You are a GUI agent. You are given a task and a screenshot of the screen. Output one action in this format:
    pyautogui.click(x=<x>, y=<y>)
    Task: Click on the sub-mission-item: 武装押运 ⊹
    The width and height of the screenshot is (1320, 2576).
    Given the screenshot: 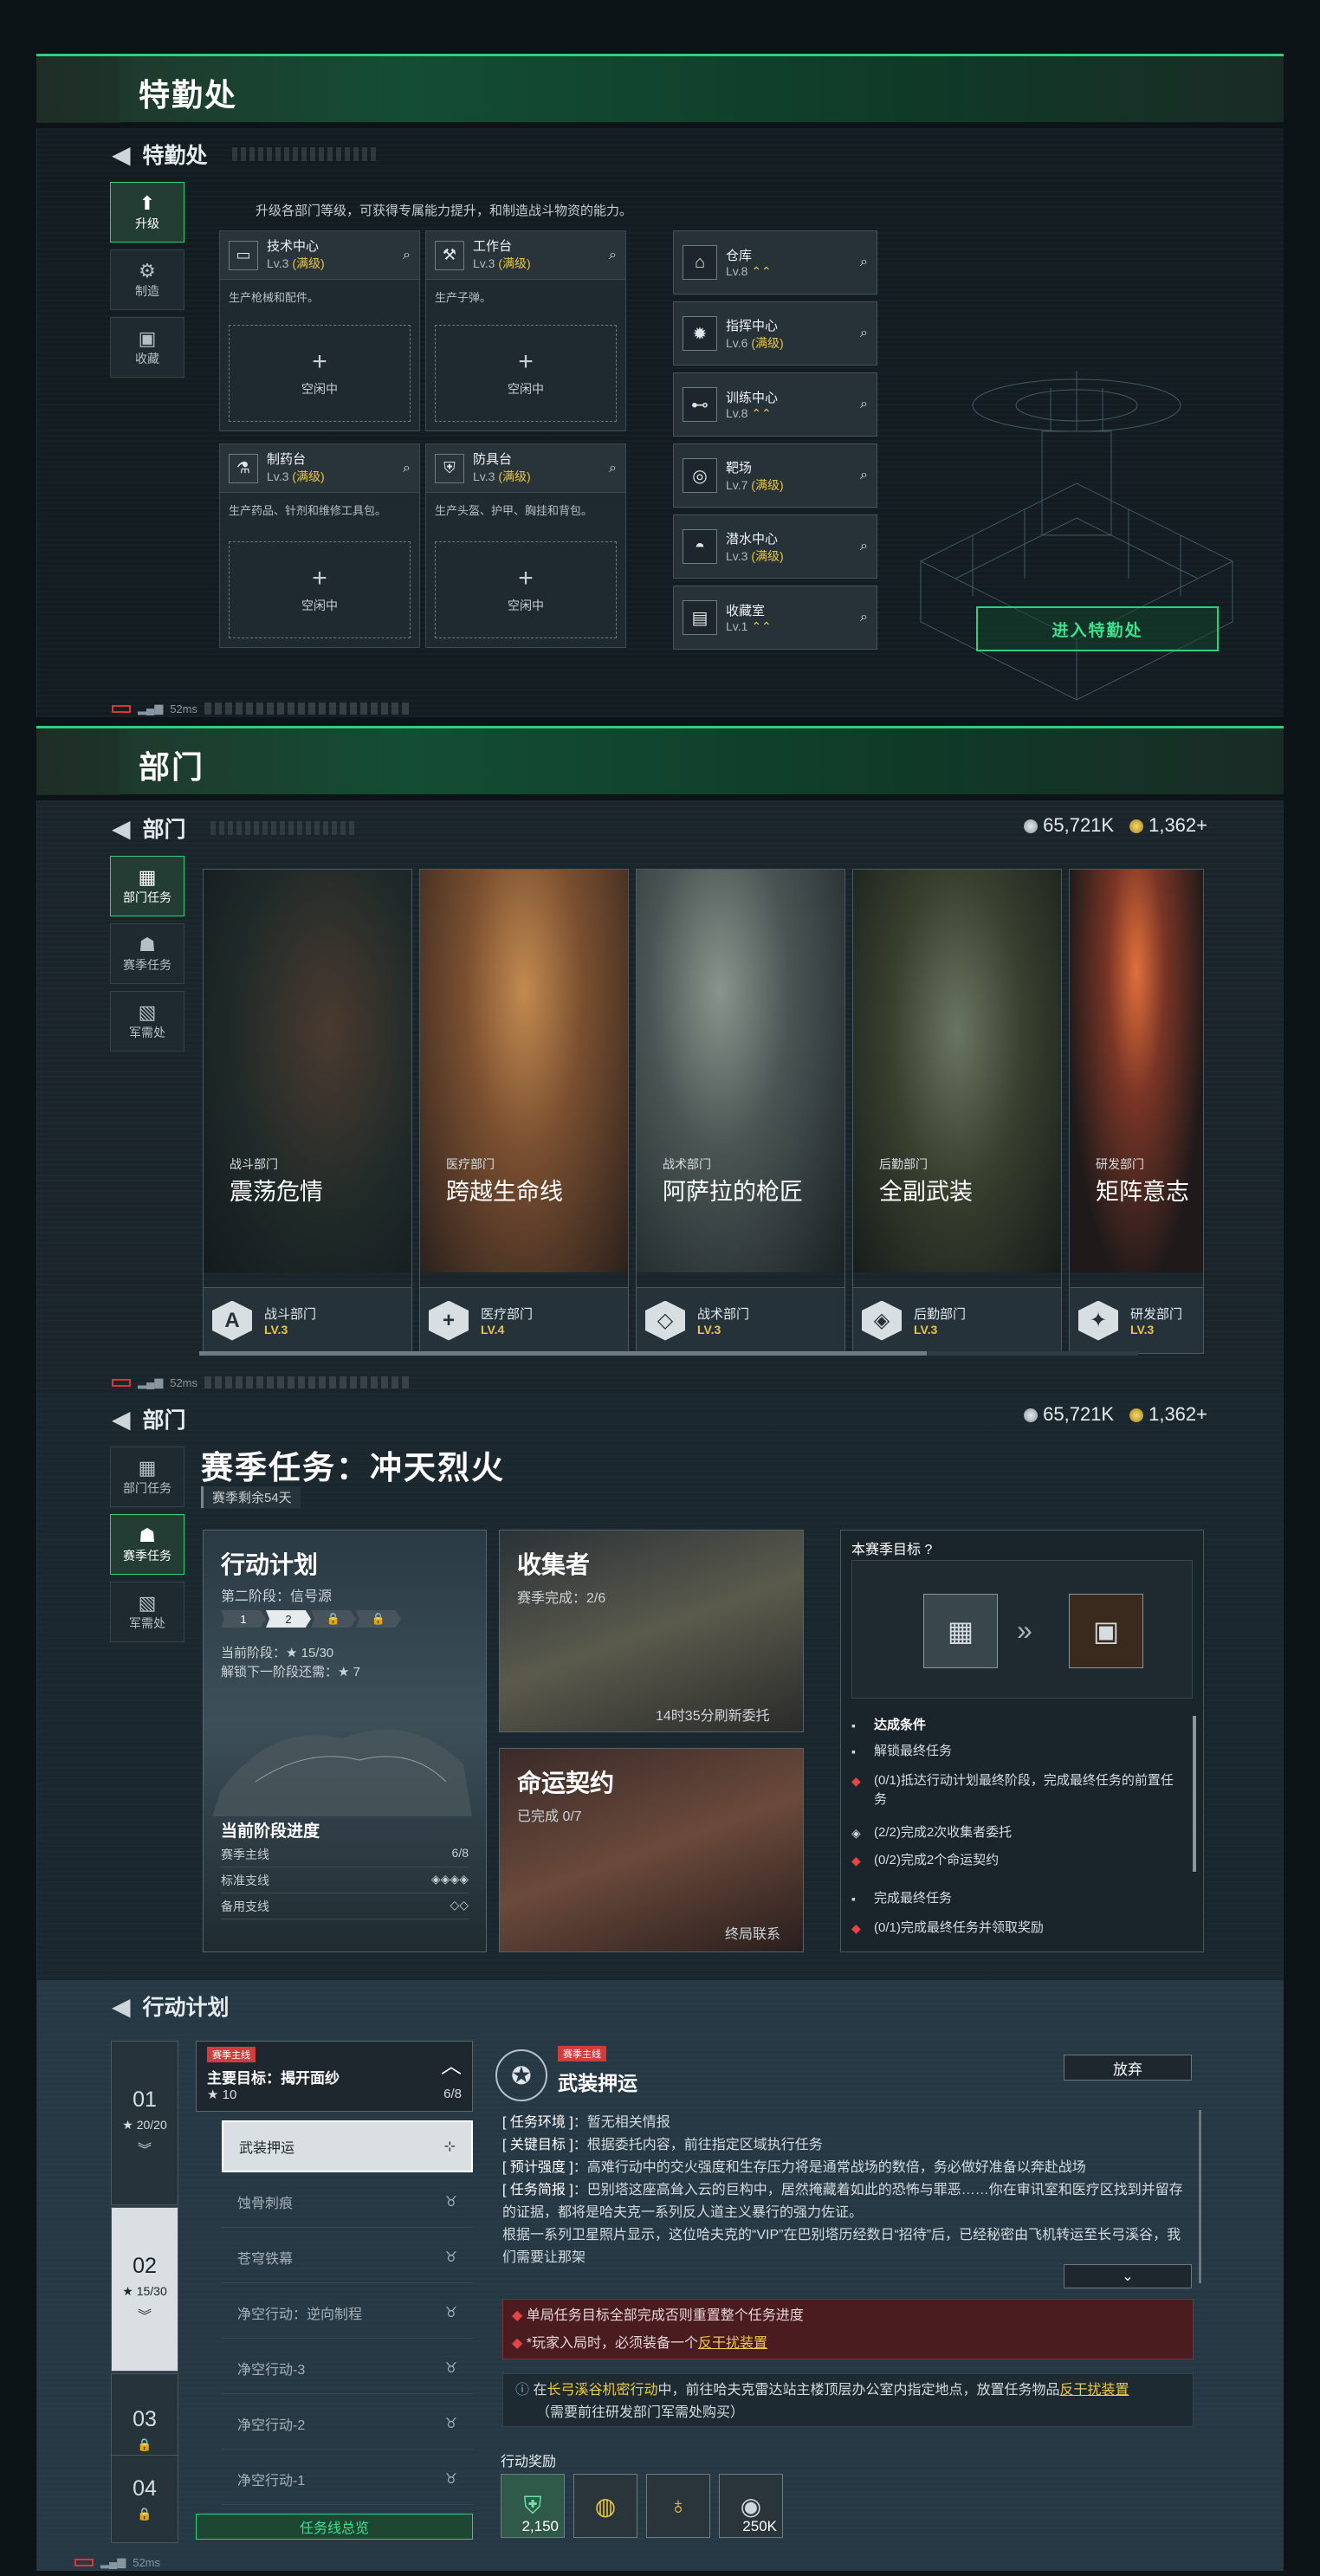 What is the action you would take?
    pyautogui.click(x=347, y=2146)
    